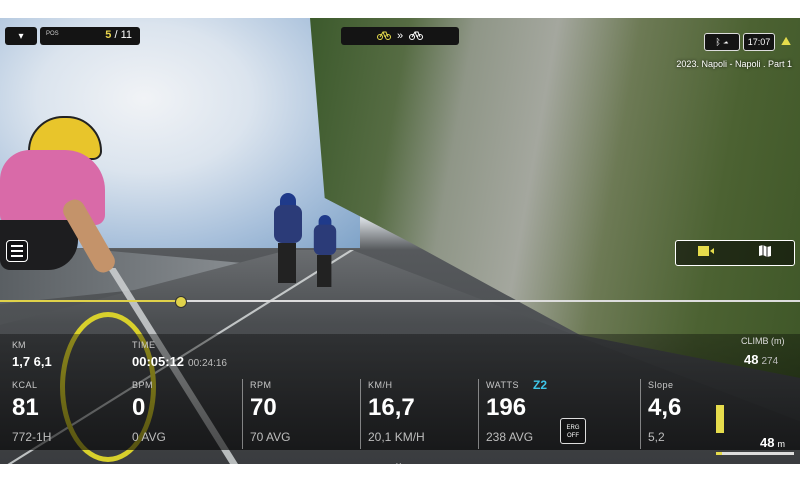  What do you see at coordinates (32, 361) in the screenshot?
I see `km-value: 1,7 6,1` at bounding box center [32, 361].